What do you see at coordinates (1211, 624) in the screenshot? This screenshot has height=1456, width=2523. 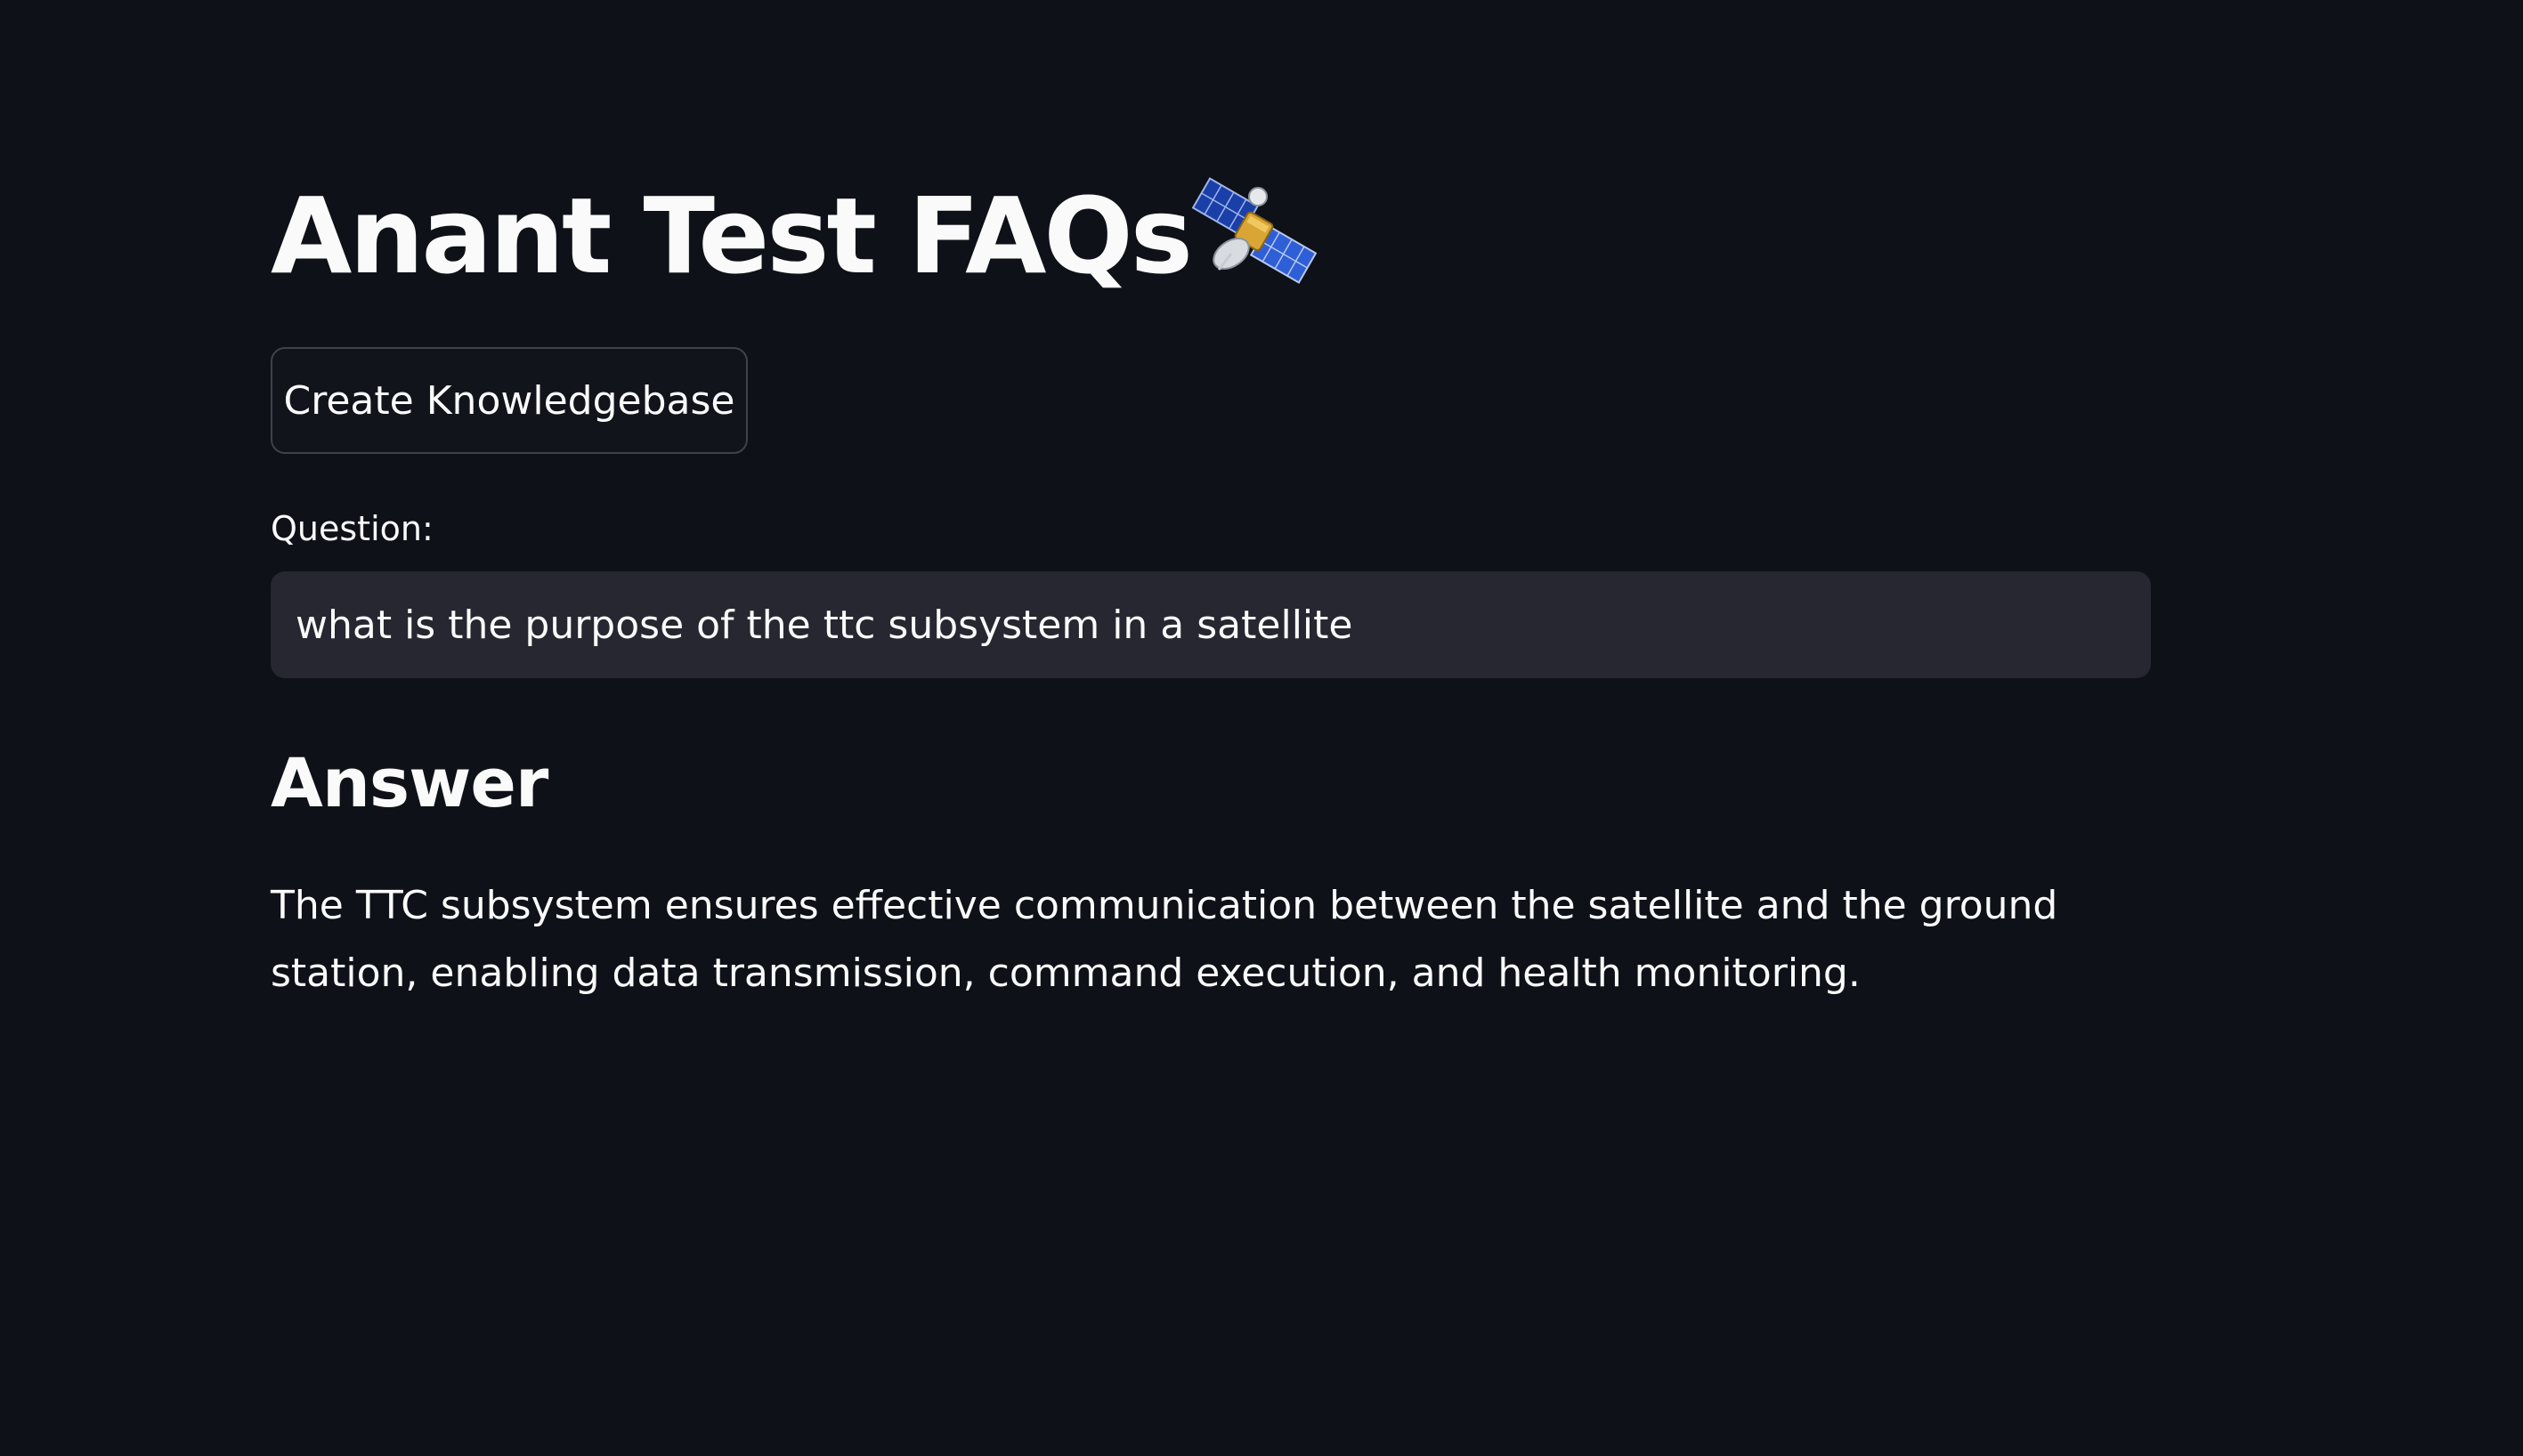 I see `question-input` at bounding box center [1211, 624].